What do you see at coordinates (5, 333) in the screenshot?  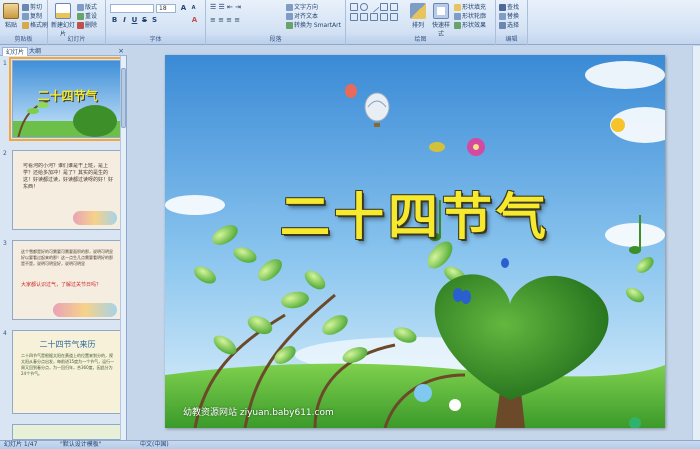 I see `slide-number: 4` at bounding box center [5, 333].